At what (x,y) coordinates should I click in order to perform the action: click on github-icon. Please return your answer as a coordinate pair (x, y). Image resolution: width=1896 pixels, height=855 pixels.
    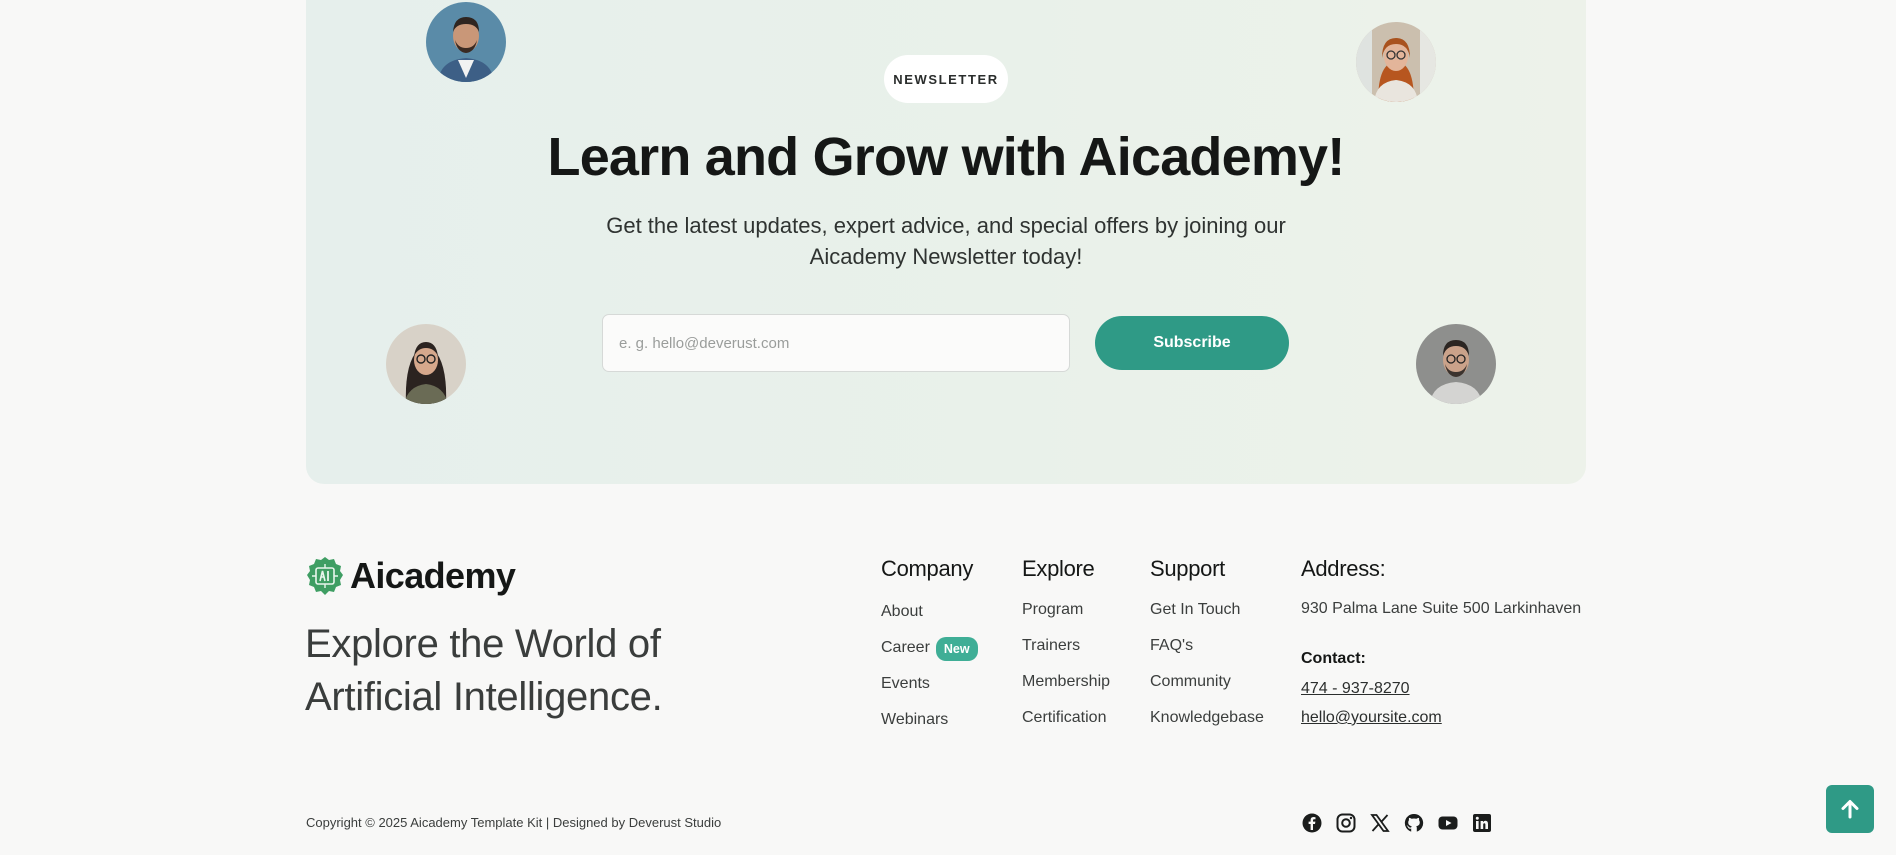
    Looking at the image, I should click on (1414, 823).